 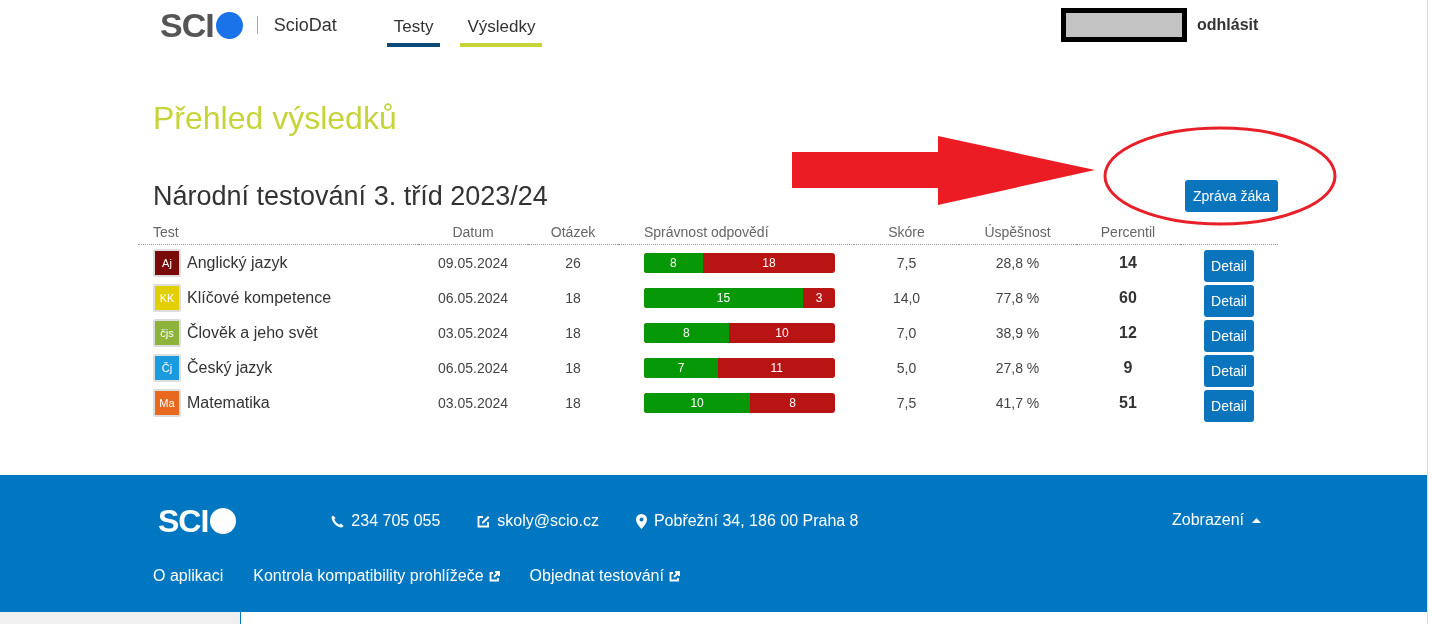 What do you see at coordinates (484, 521) in the screenshot?
I see `edit-icon` at bounding box center [484, 521].